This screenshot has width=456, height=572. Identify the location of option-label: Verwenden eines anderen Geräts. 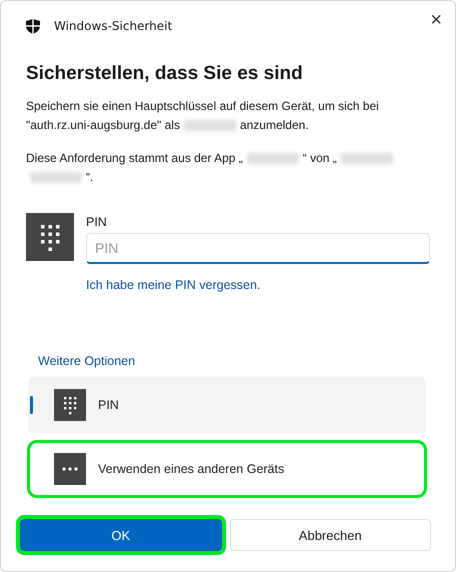
(191, 469).